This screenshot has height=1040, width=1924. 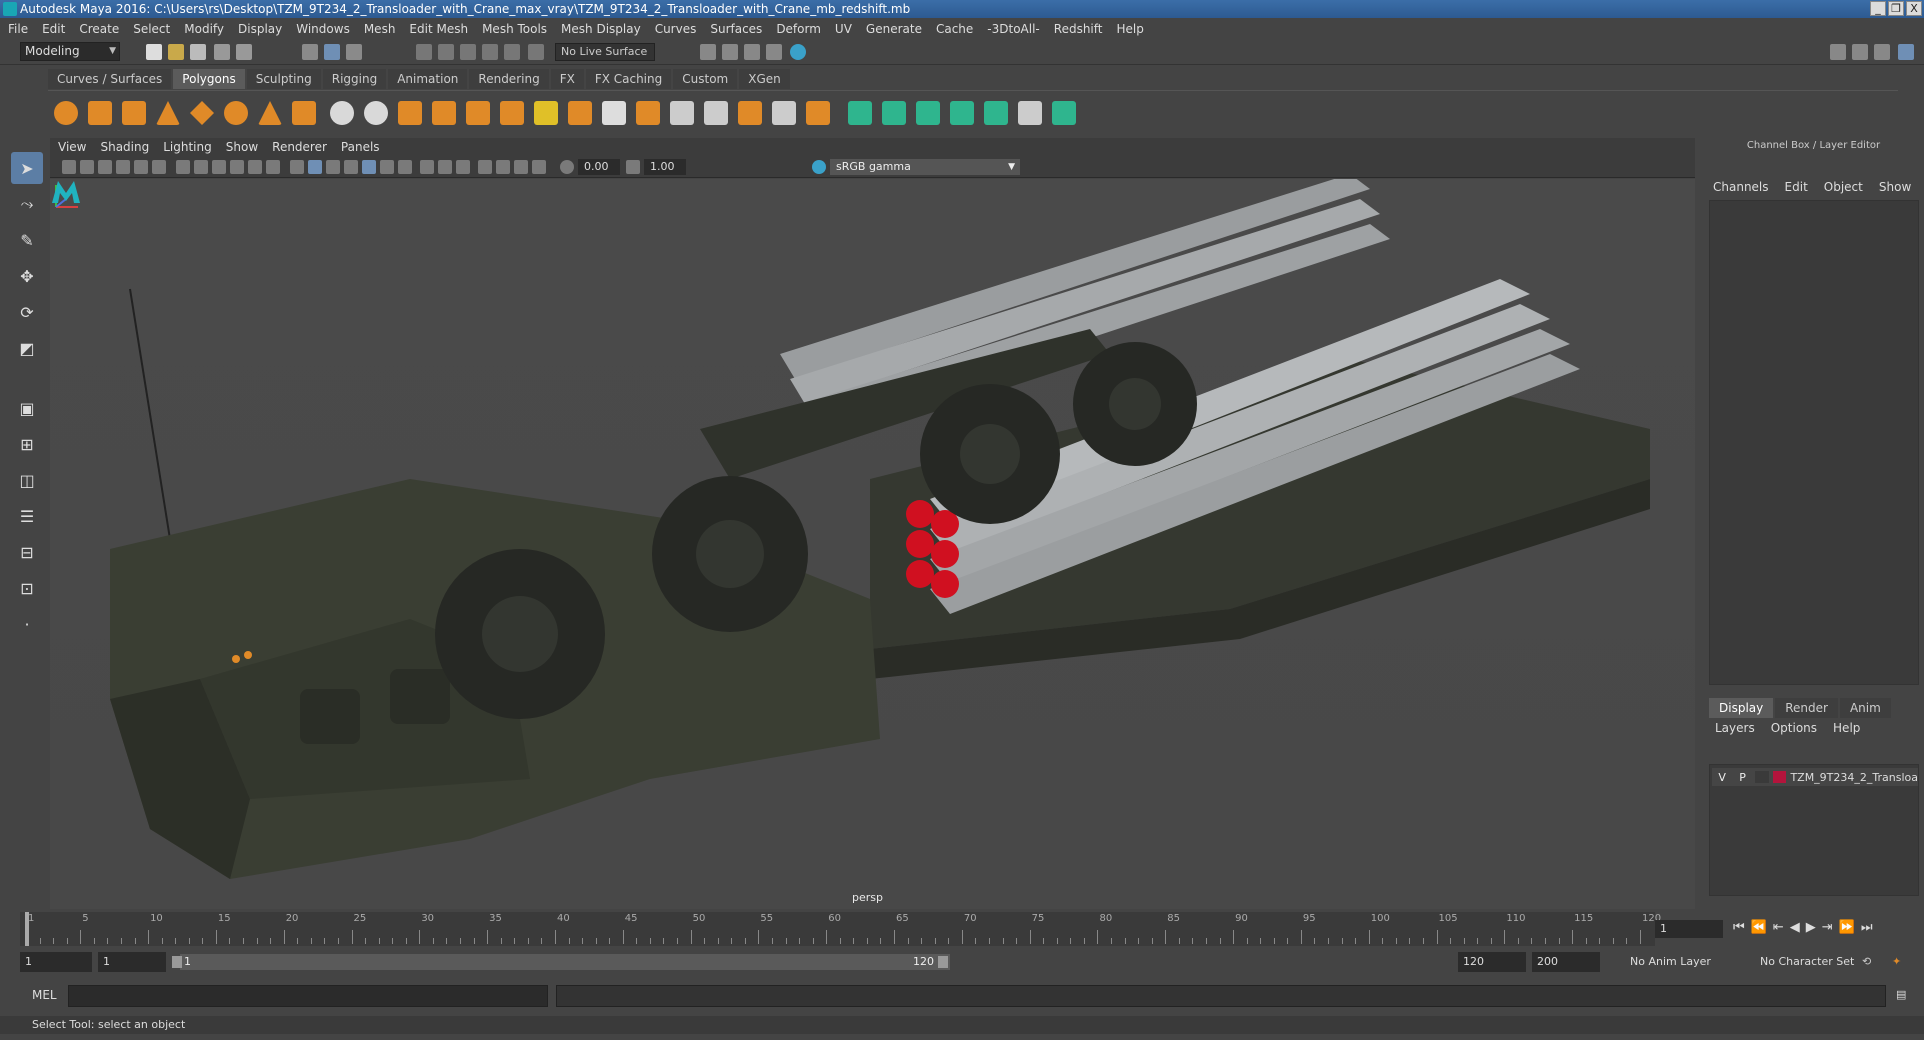 I want to click on render-view-icon, so click(x=708, y=52).